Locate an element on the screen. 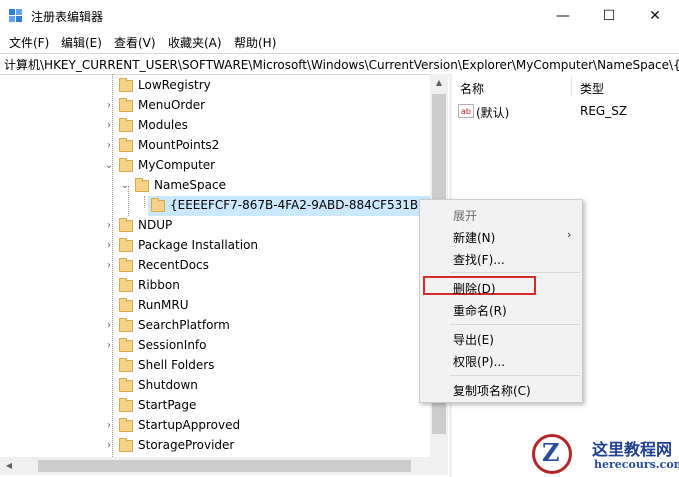 The height and width of the screenshot is (477, 679). tree-guide-line is located at coordinates (144, 202).